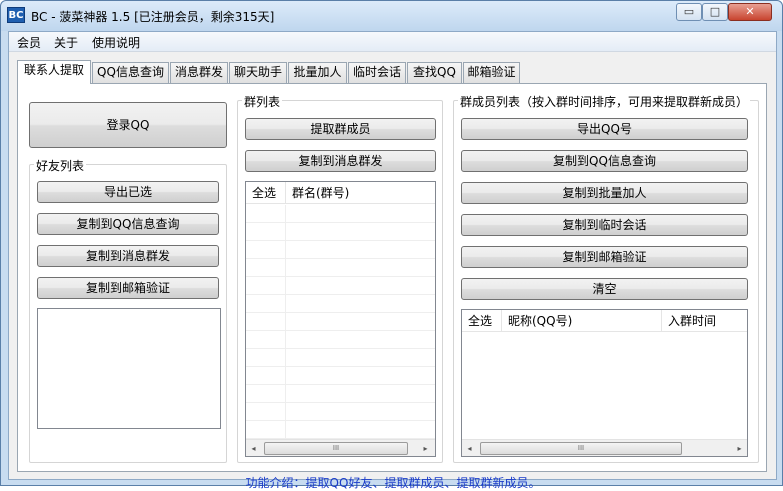 Image resolution: width=783 pixels, height=491 pixels. Describe the element at coordinates (60, 165) in the screenshot. I see `friends-group-title: 好友列表` at that location.